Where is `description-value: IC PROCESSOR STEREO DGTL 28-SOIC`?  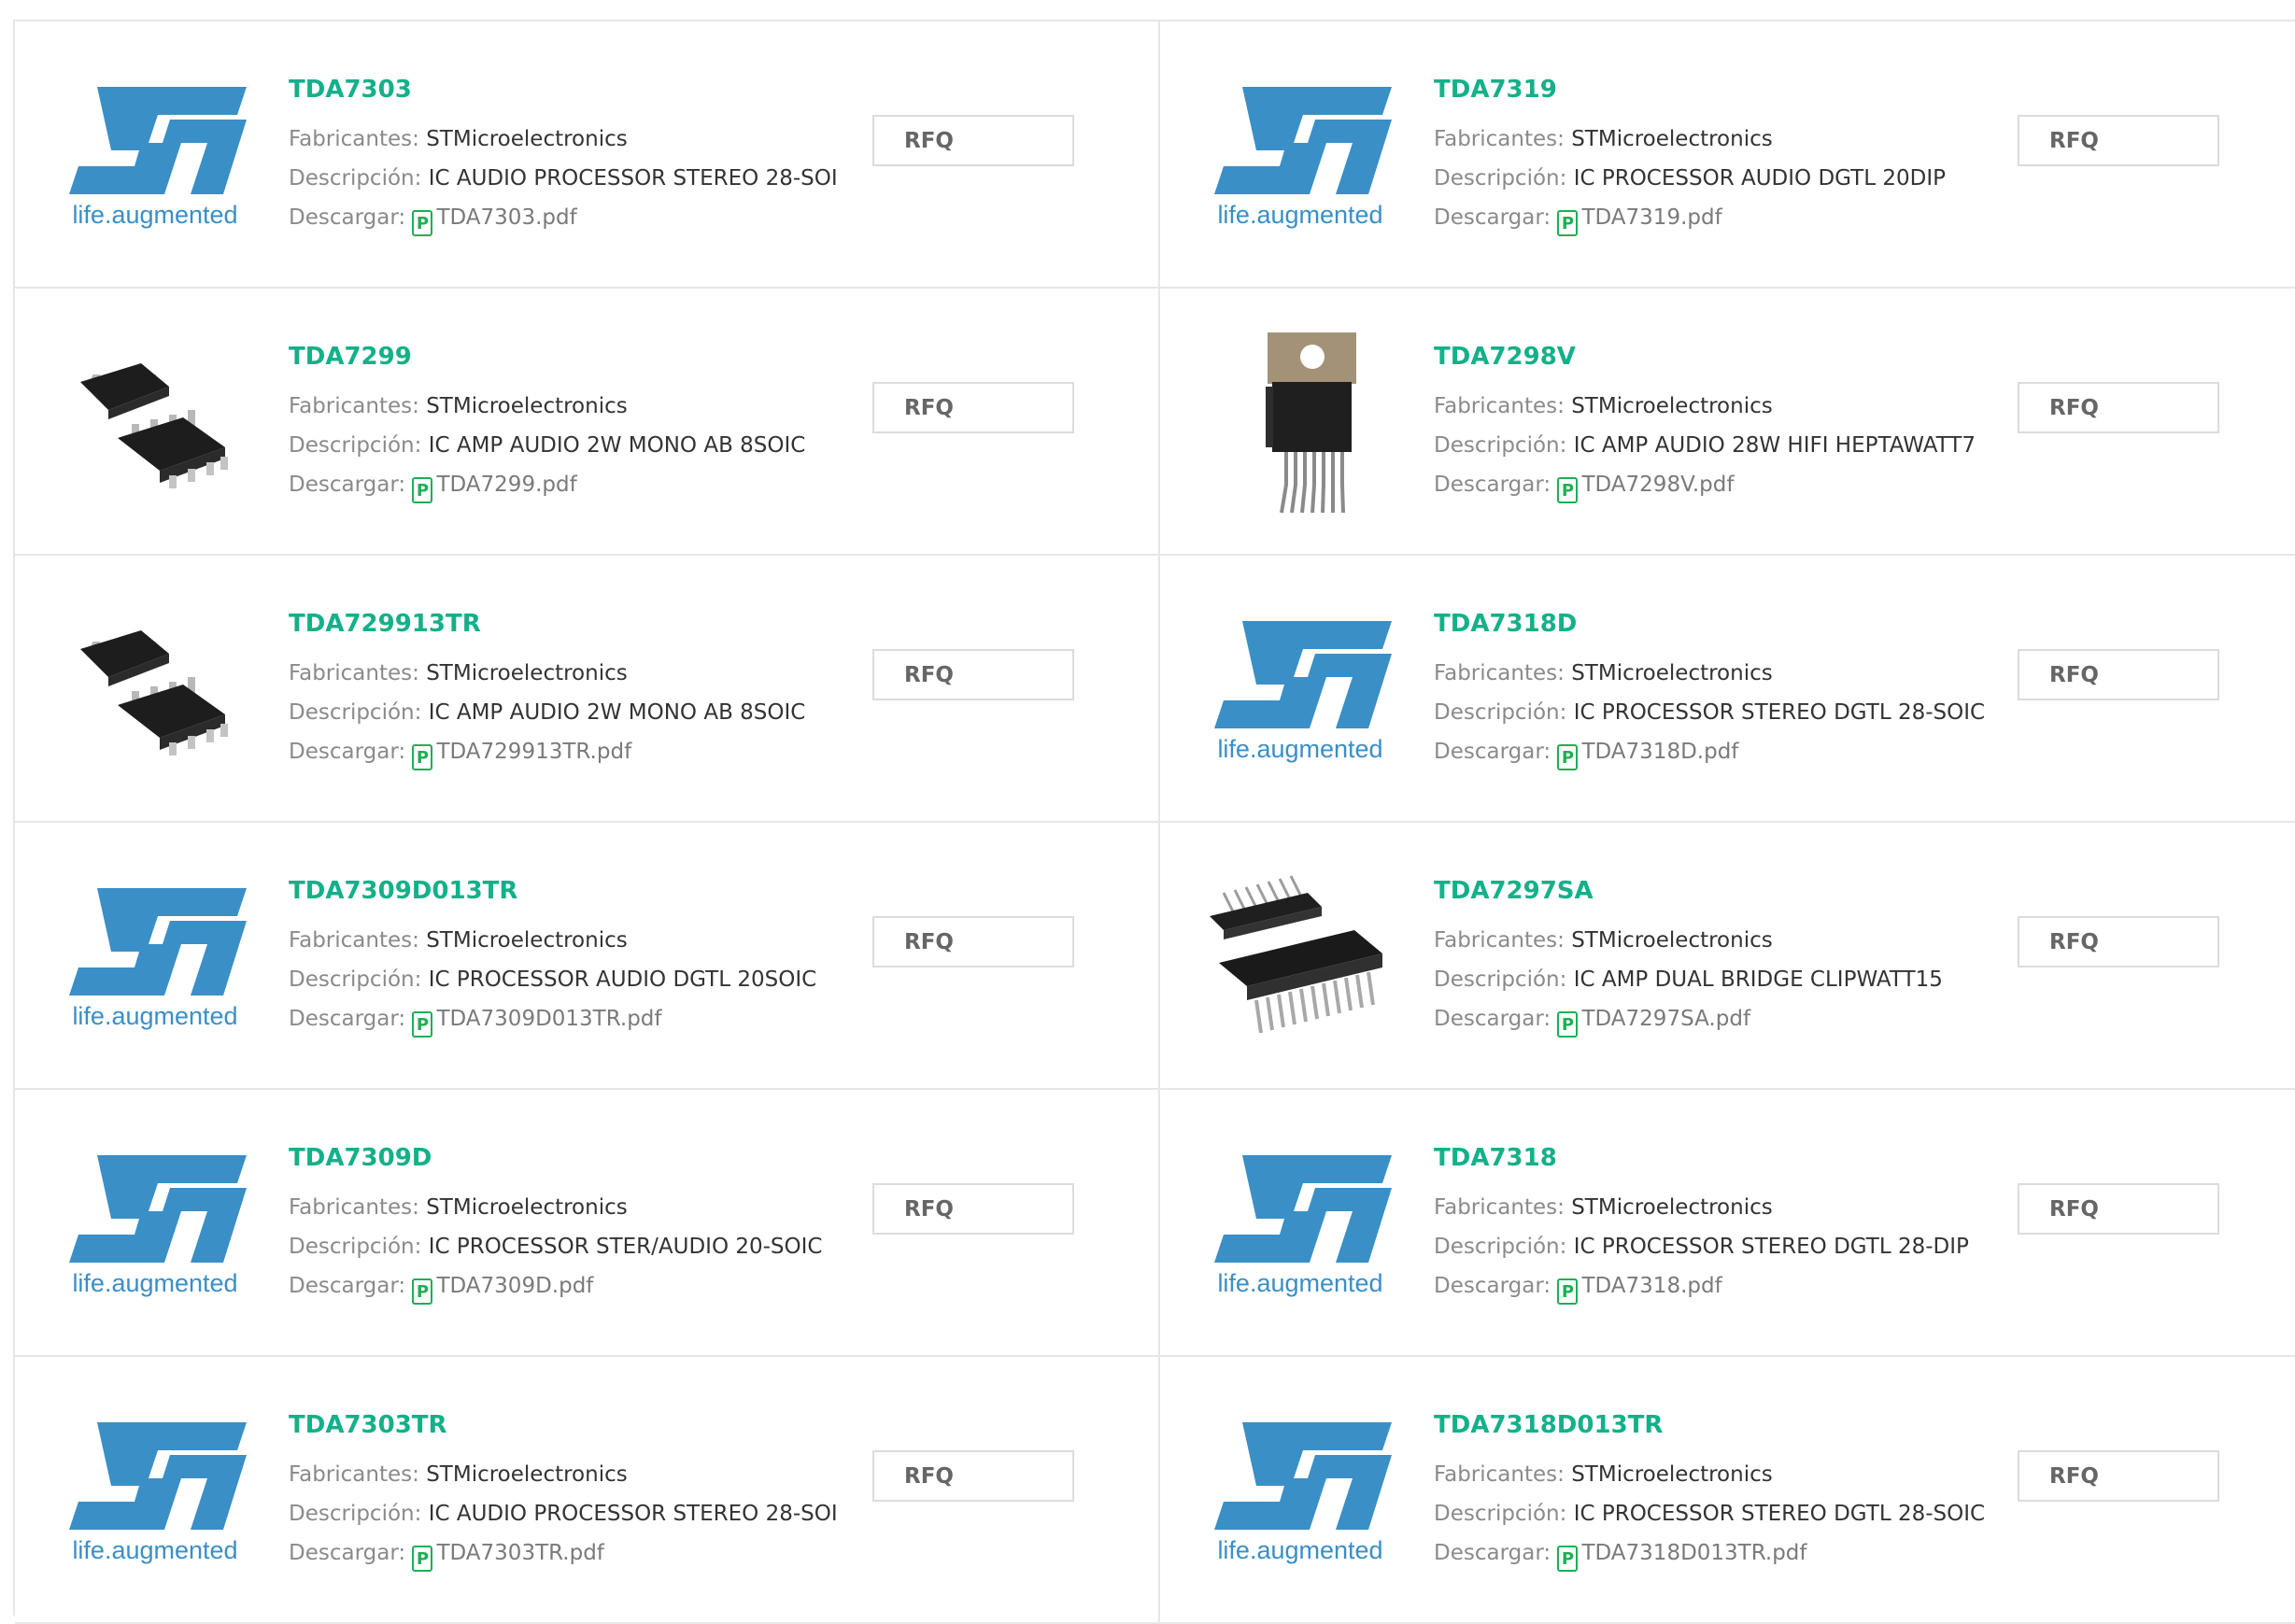
description-value: IC PROCESSOR STEREO DGTL 28-SOIC is located at coordinates (1779, 712).